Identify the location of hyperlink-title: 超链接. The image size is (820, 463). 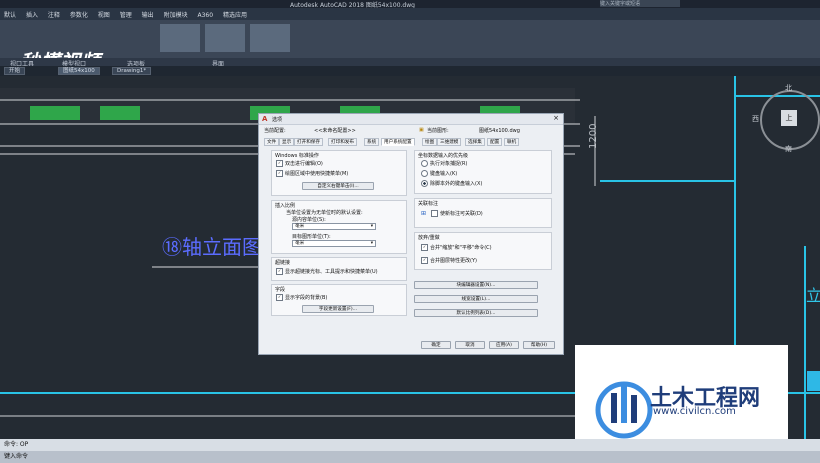
(283, 263).